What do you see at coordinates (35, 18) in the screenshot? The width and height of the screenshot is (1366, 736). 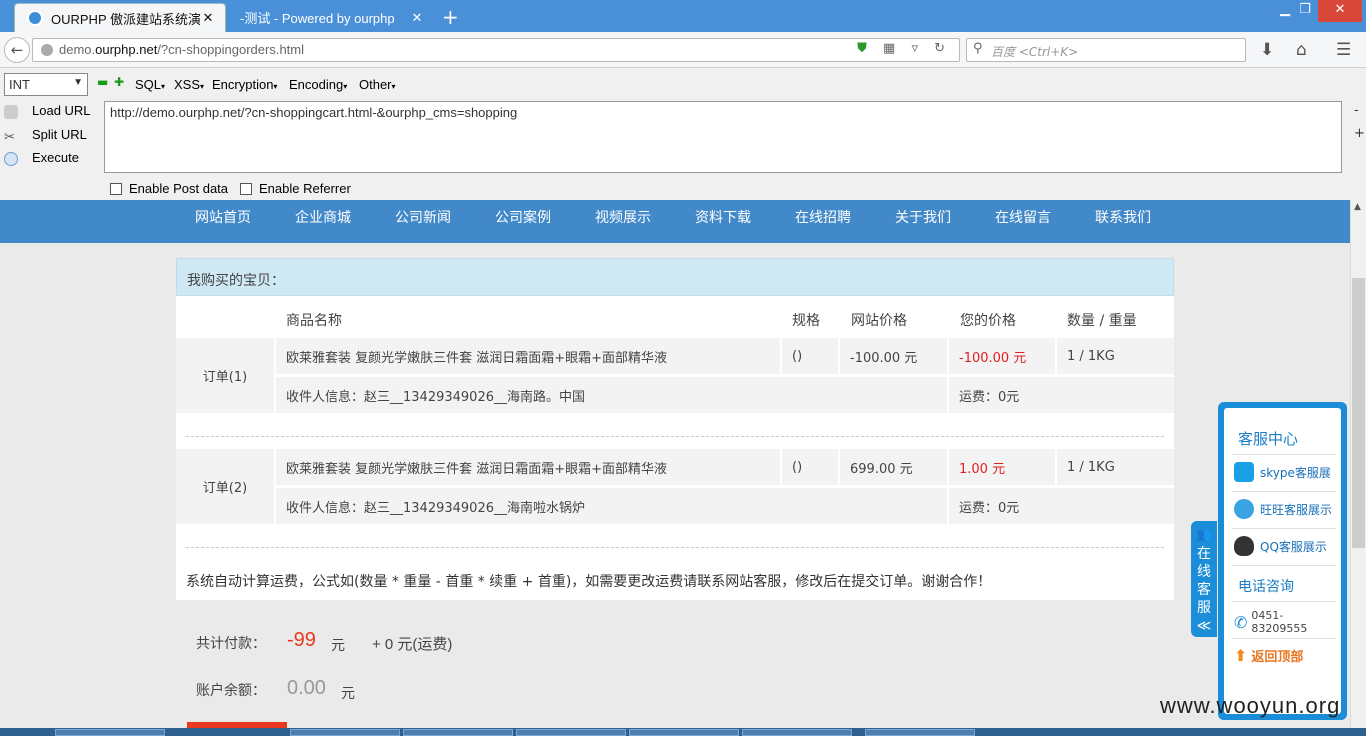 I see `site-favicon-icon` at bounding box center [35, 18].